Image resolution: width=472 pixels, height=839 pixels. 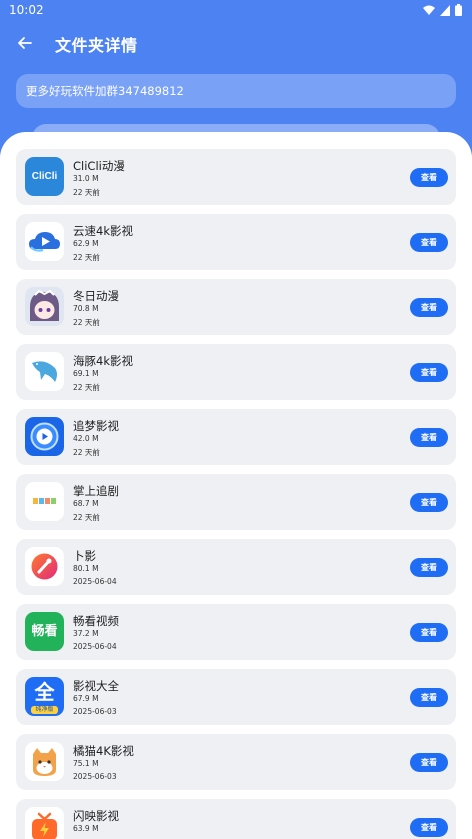 What do you see at coordinates (236, 502) in the screenshot?
I see `list-item: 掌上追剧 68.7 M 22 天前 查看` at bounding box center [236, 502].